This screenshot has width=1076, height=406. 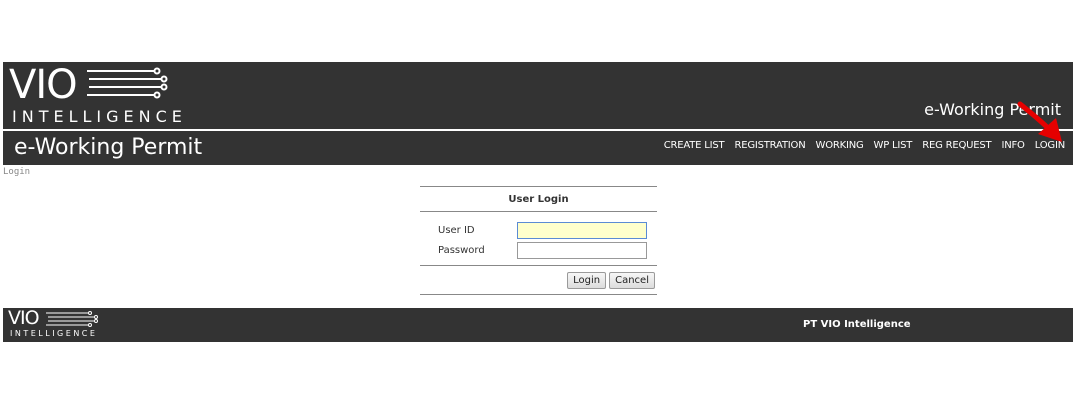 What do you see at coordinates (99, 116) in the screenshot?
I see `logo-subtitle: INTELLIGENCE` at bounding box center [99, 116].